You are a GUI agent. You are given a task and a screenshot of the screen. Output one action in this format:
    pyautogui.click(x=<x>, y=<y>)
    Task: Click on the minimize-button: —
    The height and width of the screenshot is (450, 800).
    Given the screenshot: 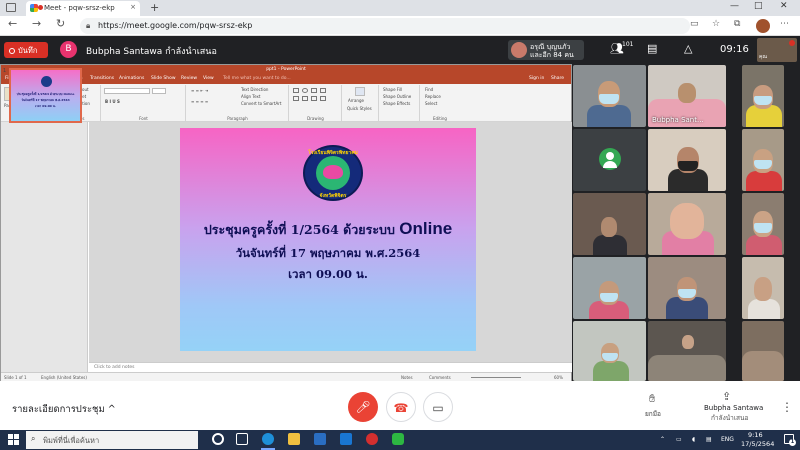 What is the action you would take?
    pyautogui.click(x=734, y=6)
    